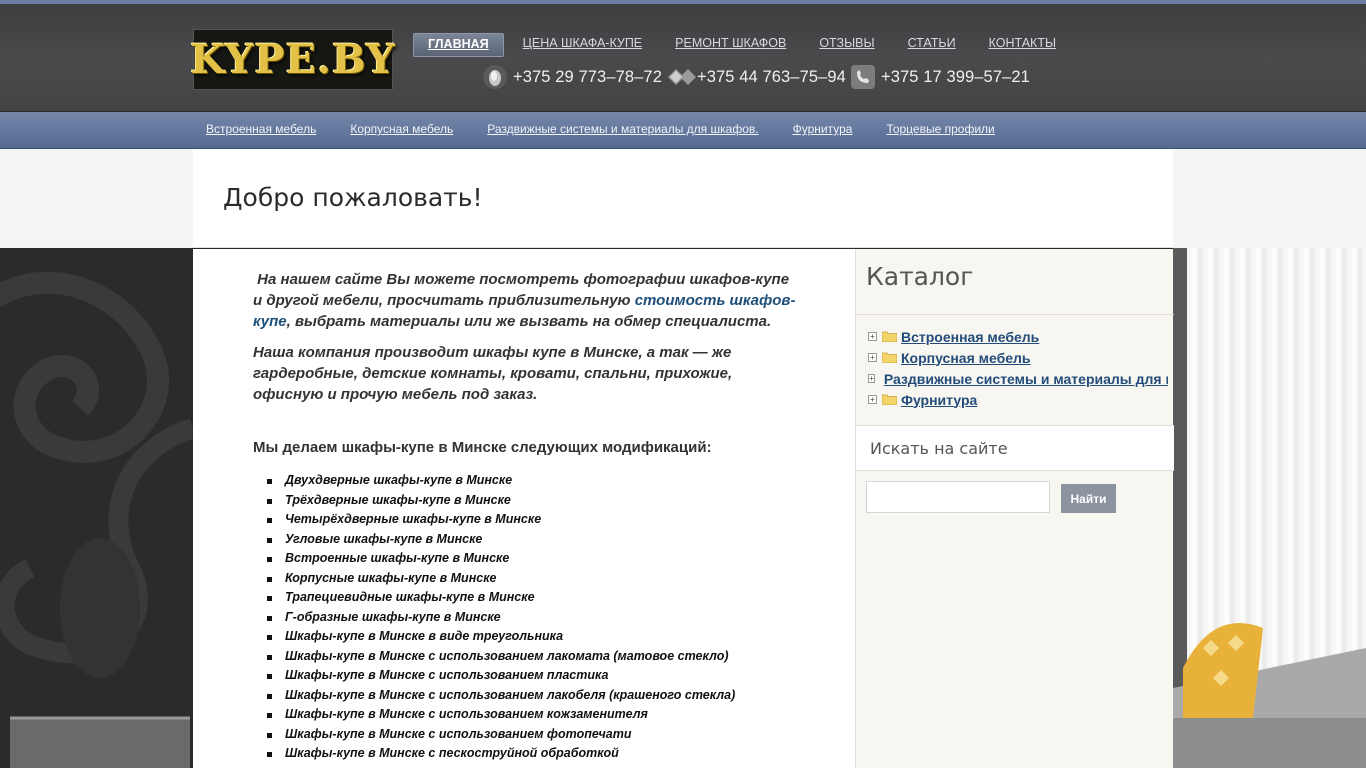 This screenshot has height=768, width=1366. What do you see at coordinates (846, 45) in the screenshot?
I see `nav-reviews: Отзывы` at bounding box center [846, 45].